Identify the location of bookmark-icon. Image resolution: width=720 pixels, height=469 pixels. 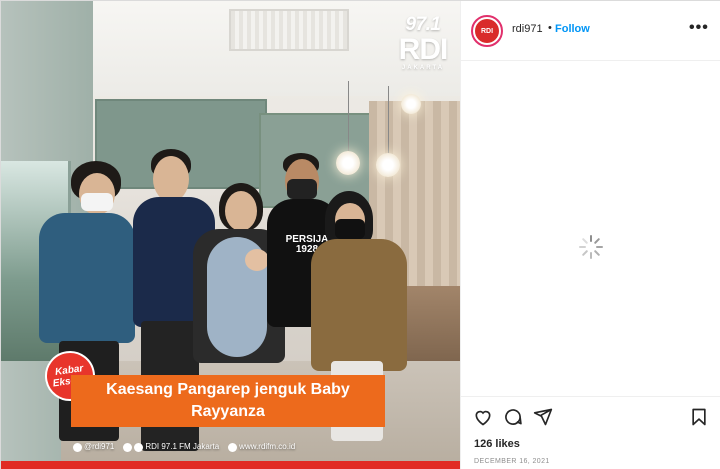
(699, 417).